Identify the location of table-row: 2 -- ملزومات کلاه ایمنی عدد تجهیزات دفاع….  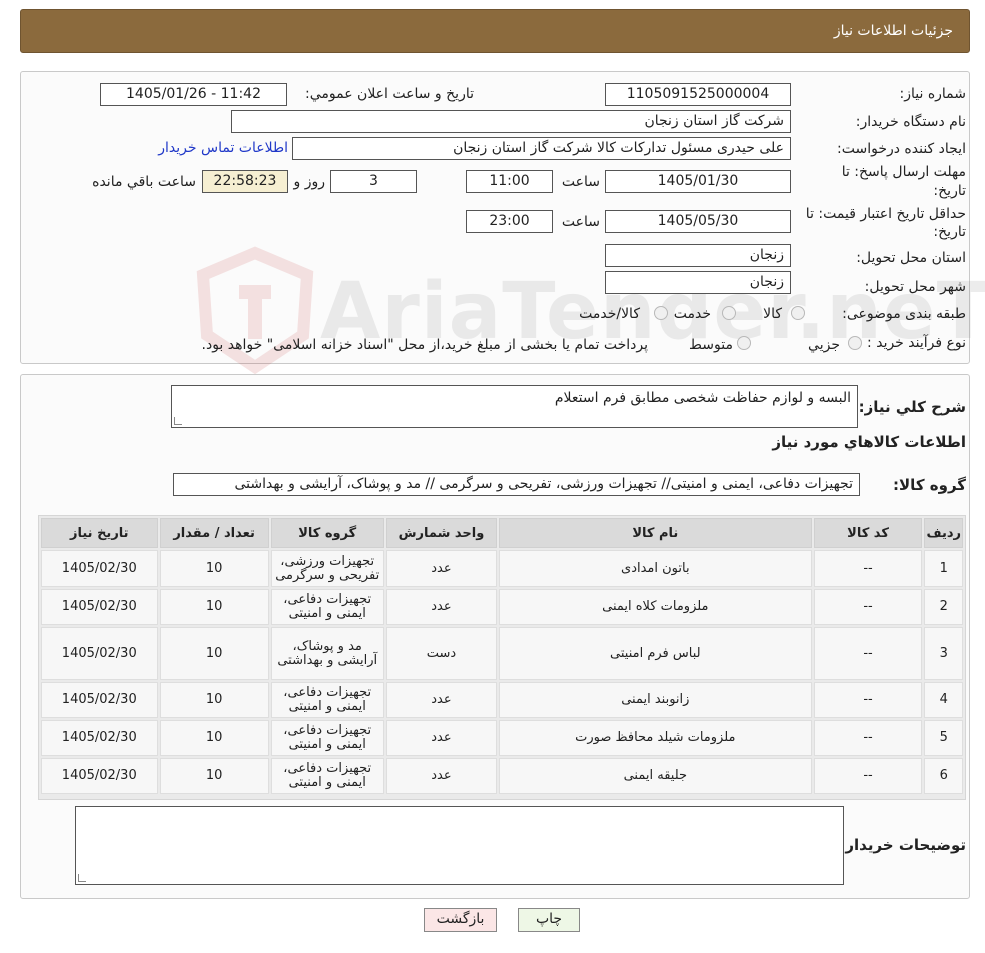
(502, 607).